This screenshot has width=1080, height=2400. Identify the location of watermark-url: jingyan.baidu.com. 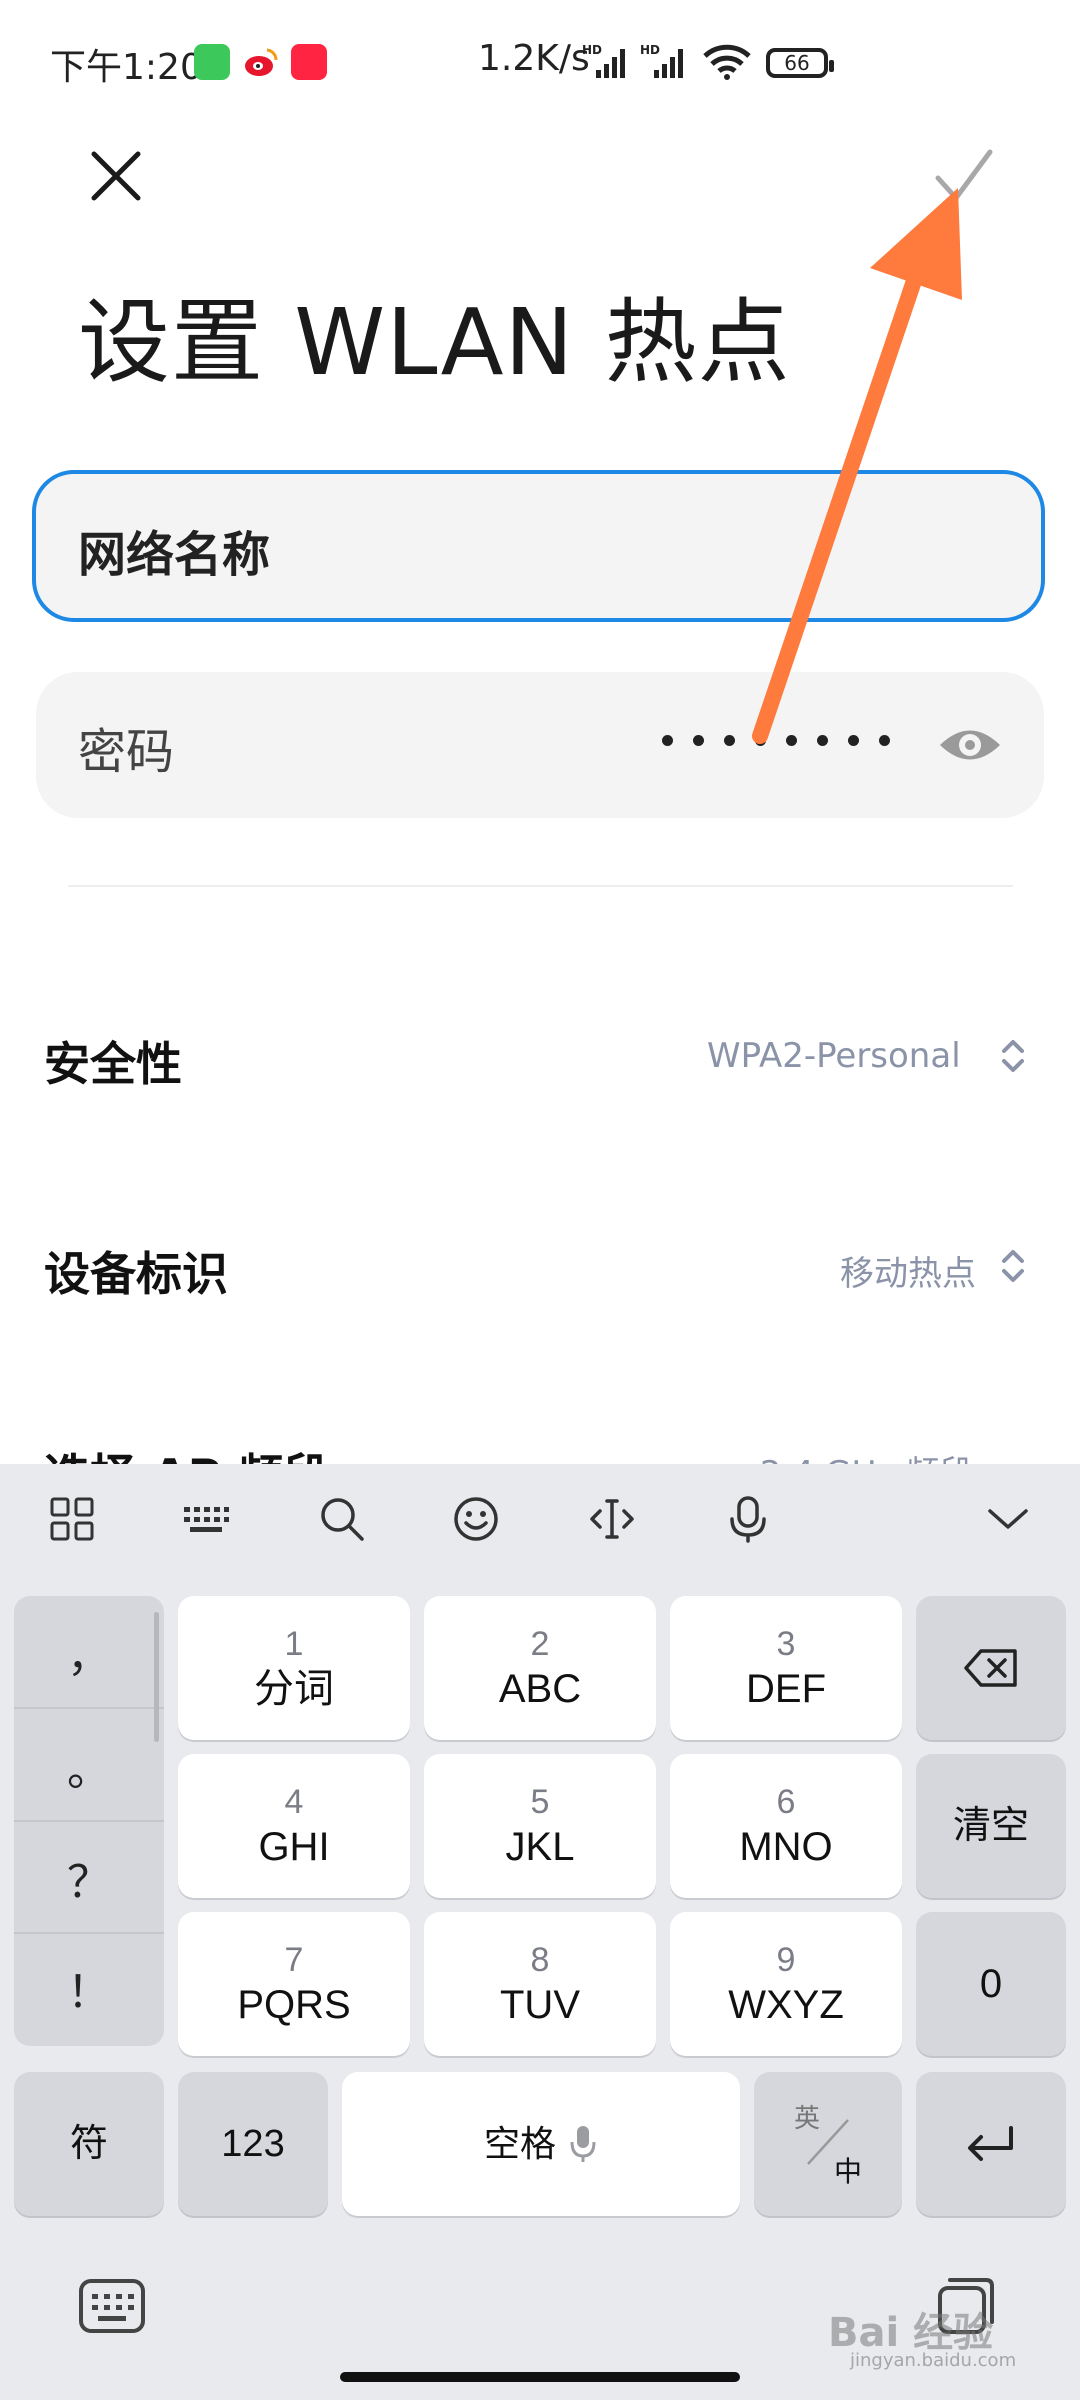
(933, 2360).